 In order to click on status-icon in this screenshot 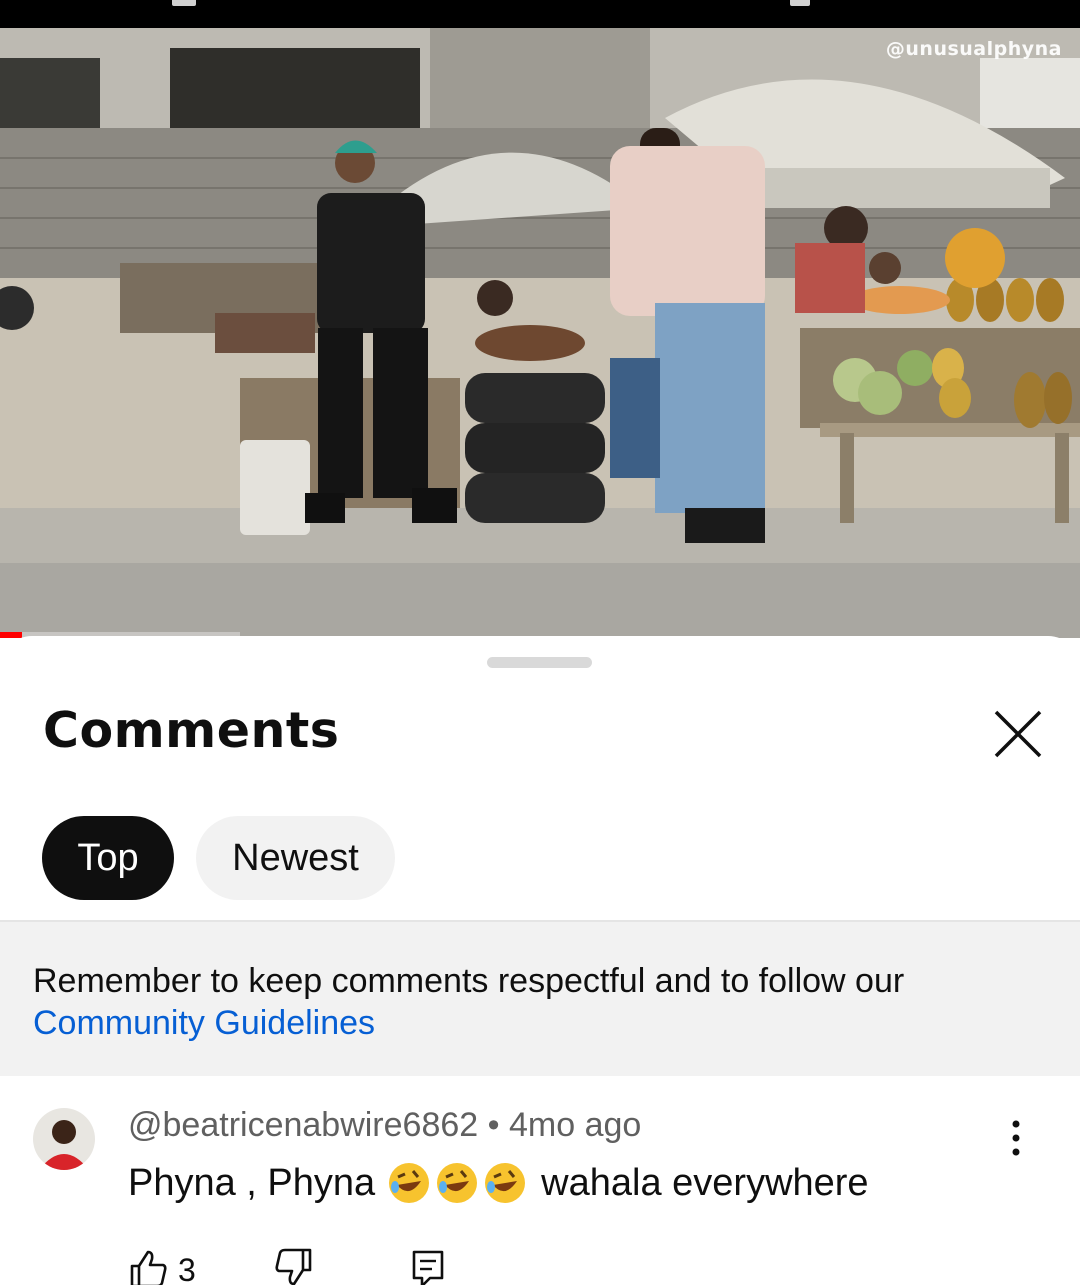, I will do `click(184, 3)`.